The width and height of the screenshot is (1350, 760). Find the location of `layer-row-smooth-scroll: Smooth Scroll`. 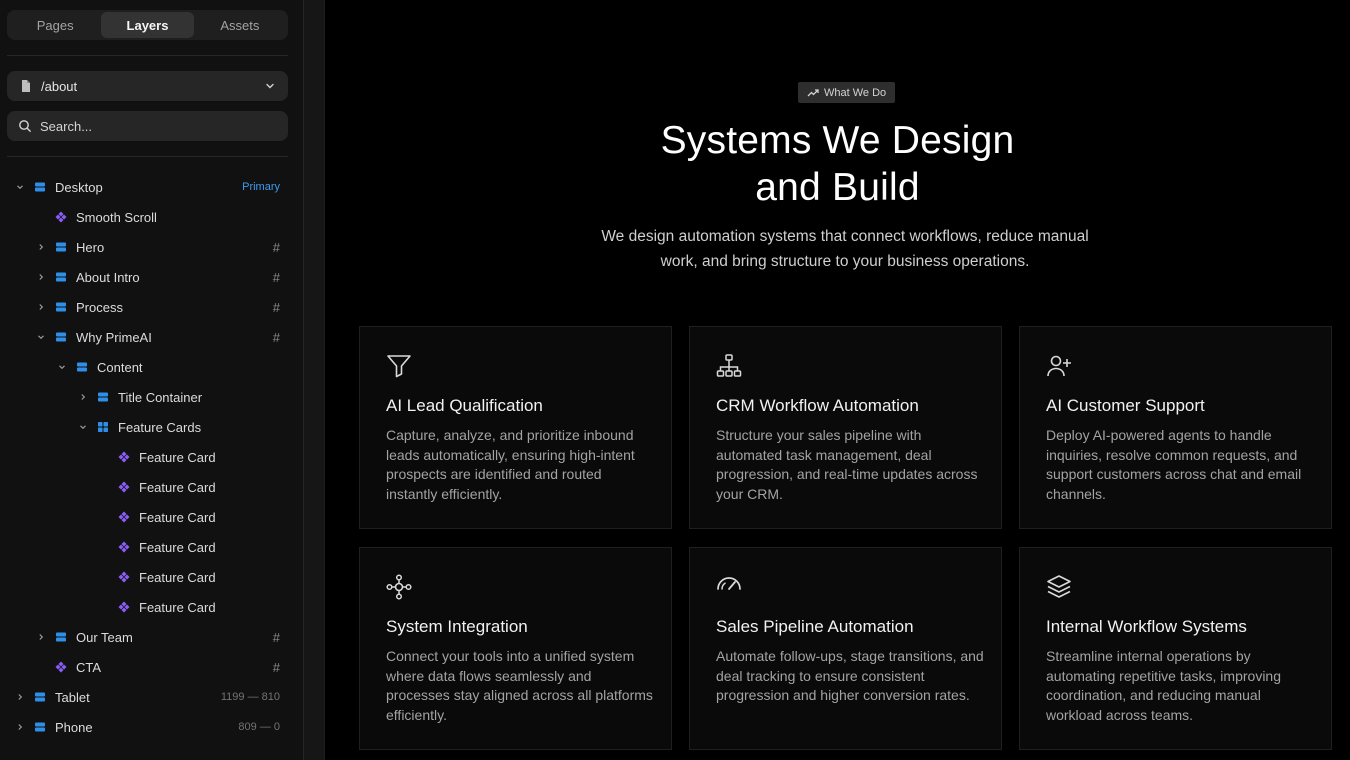

layer-row-smooth-scroll: Smooth Scroll is located at coordinates (152, 217).